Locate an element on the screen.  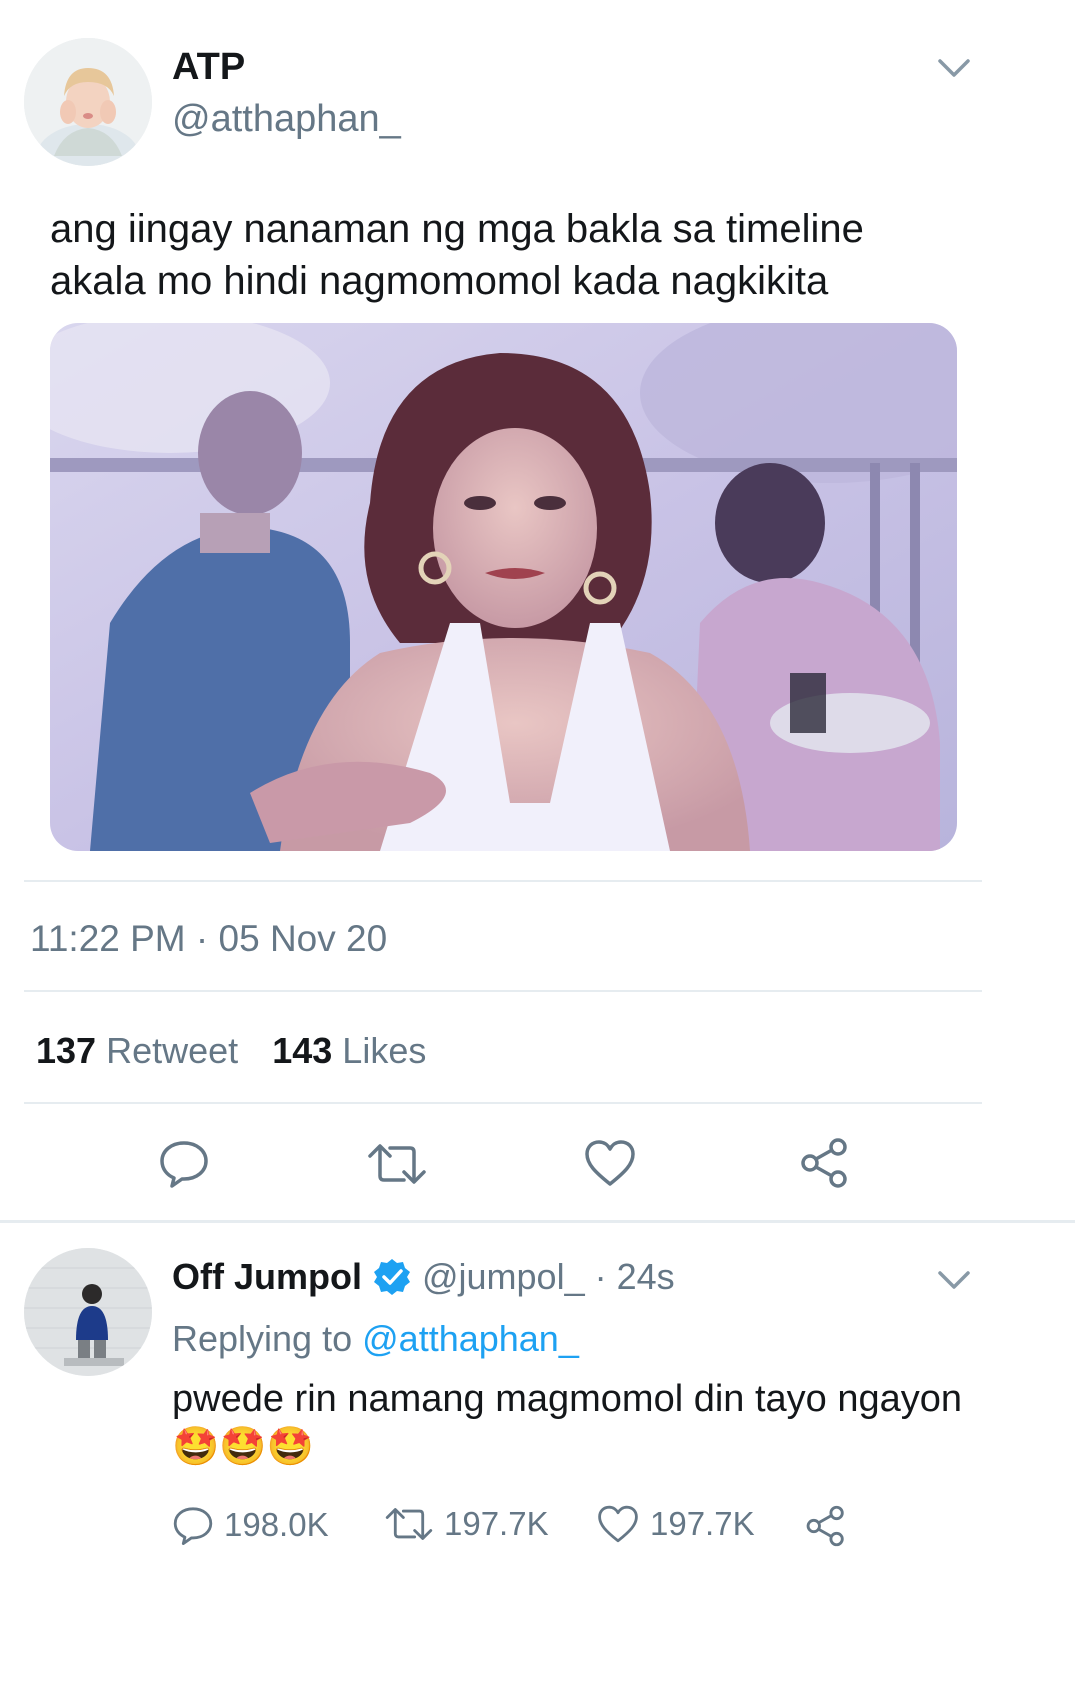
reply-age: · 24s is located at coordinates (634, 1276).